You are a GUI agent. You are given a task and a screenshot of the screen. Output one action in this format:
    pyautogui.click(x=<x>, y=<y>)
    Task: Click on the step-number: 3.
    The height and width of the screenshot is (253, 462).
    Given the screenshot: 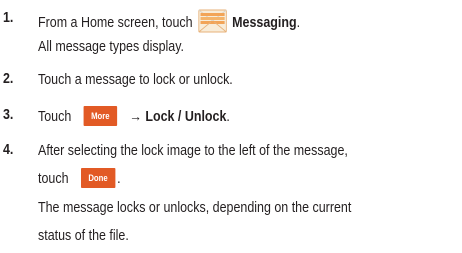 What is the action you would take?
    pyautogui.click(x=8, y=115)
    